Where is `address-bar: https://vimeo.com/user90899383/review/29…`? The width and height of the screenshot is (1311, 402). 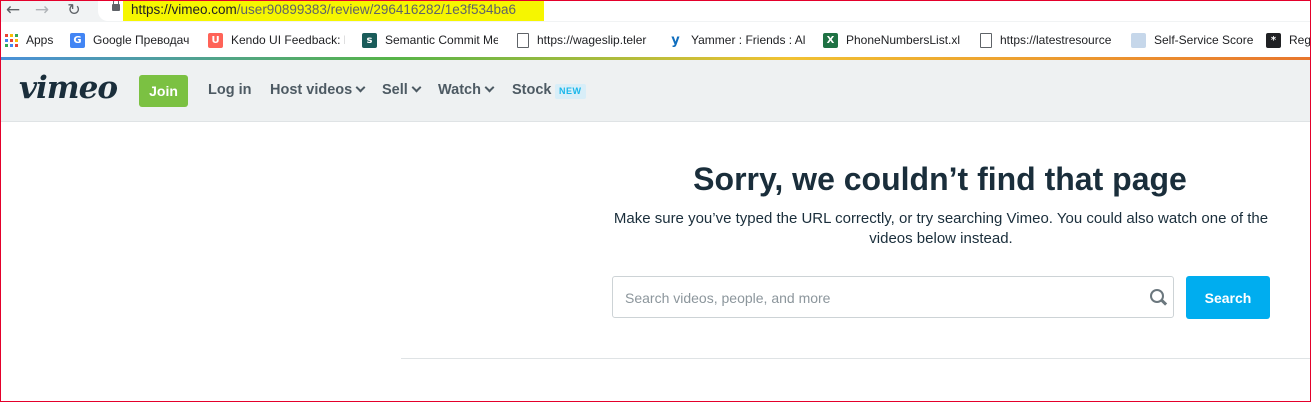
address-bar: https://vimeo.com/user90899383/review/29… is located at coordinates (704, 10).